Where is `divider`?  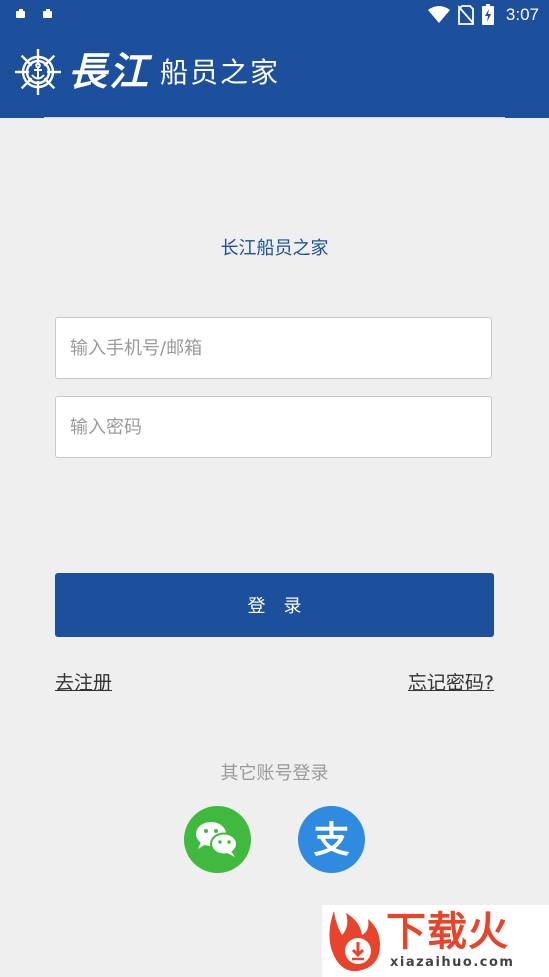 divider is located at coordinates (274, 117).